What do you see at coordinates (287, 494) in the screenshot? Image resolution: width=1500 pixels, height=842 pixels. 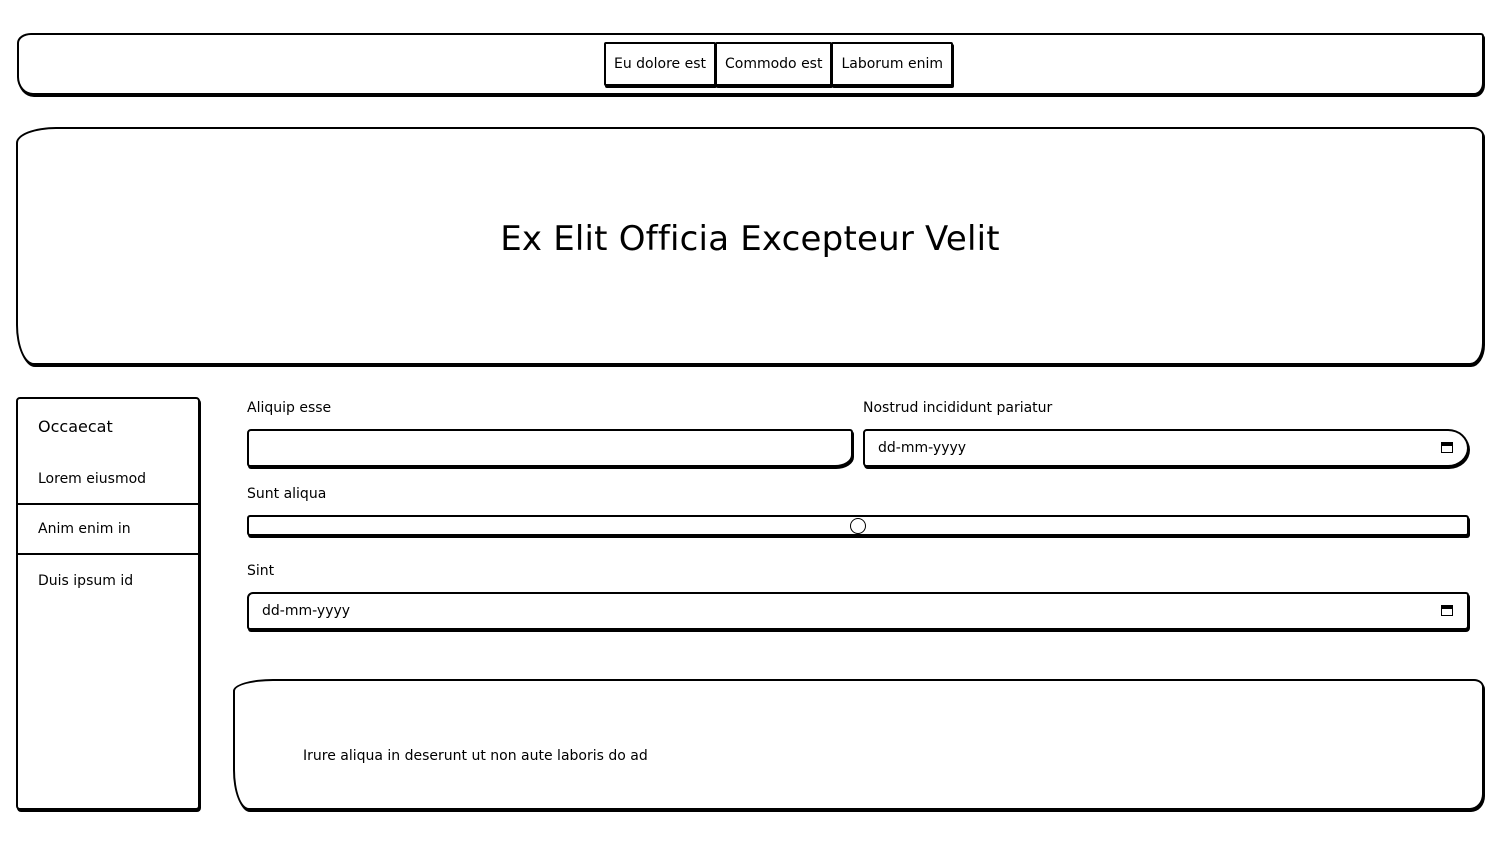 I see `field-label-sunt-aliqua: Sunt aliqua` at bounding box center [287, 494].